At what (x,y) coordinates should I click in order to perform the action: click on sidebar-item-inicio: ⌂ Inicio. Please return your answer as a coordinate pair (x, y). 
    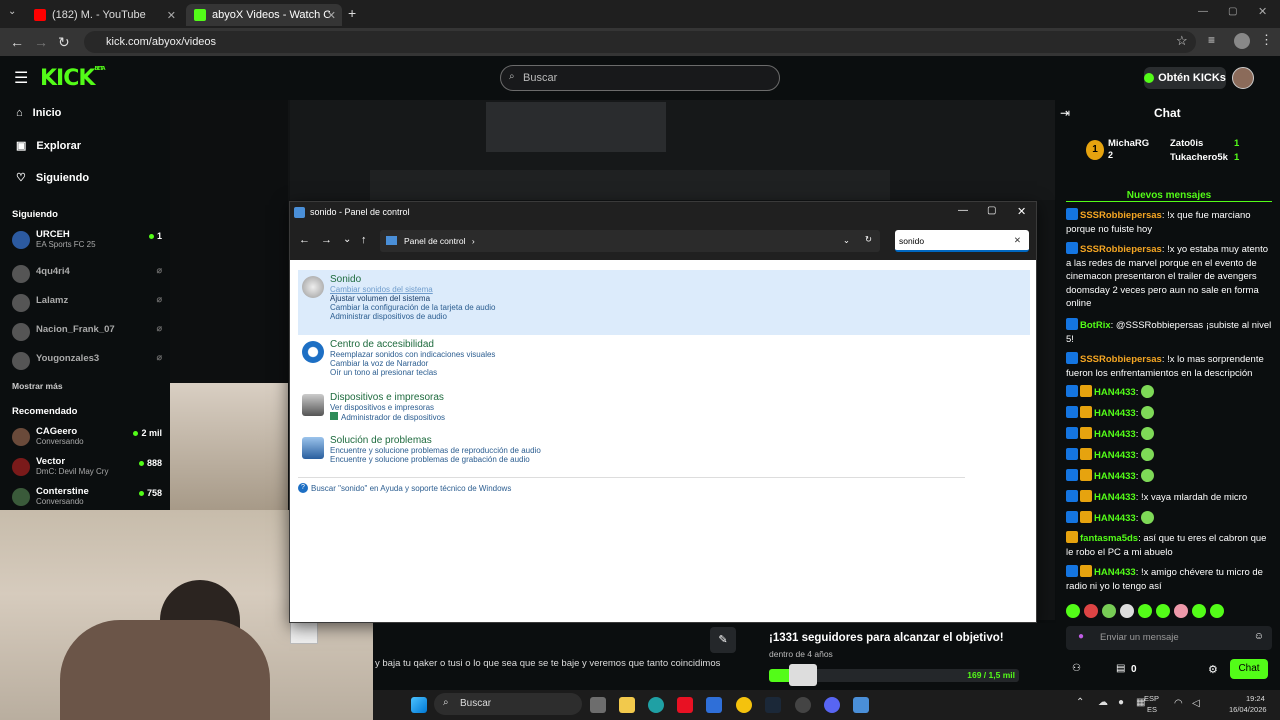
    Looking at the image, I should click on (38, 113).